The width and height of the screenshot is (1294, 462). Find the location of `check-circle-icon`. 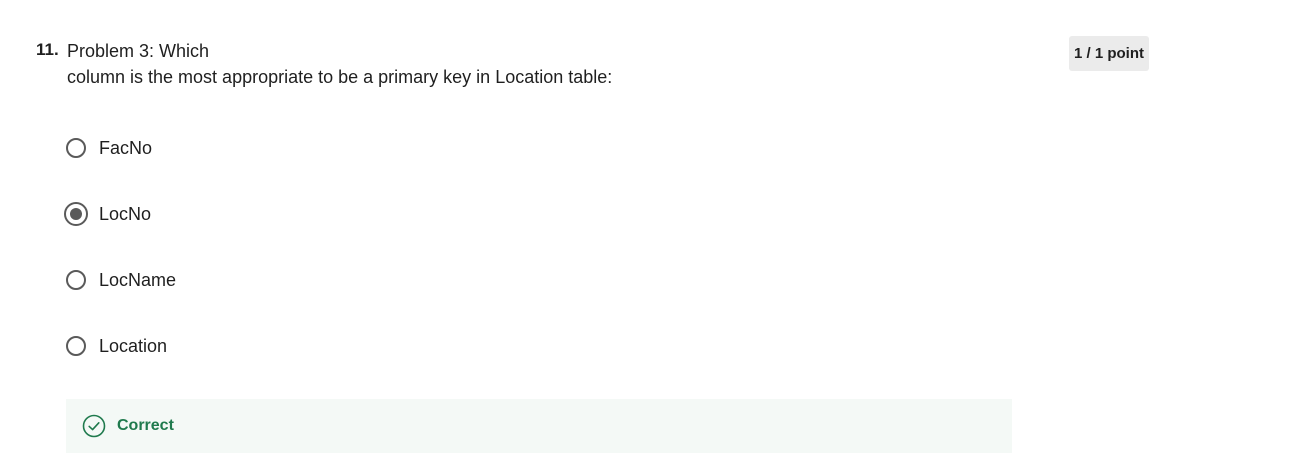

check-circle-icon is located at coordinates (94, 426).